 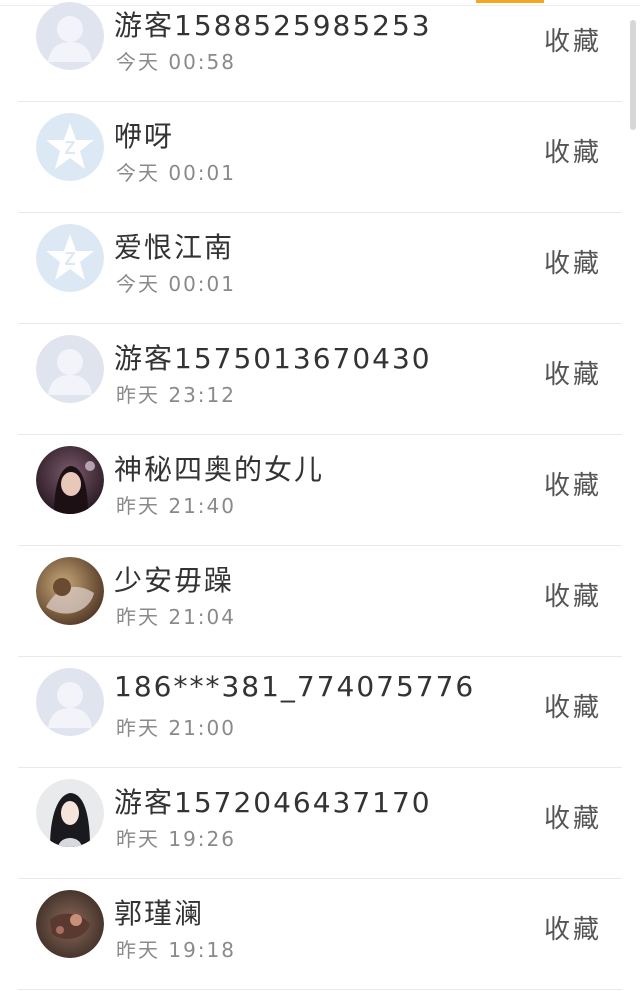 What do you see at coordinates (144, 136) in the screenshot?
I see `user-name: 咿呀` at bounding box center [144, 136].